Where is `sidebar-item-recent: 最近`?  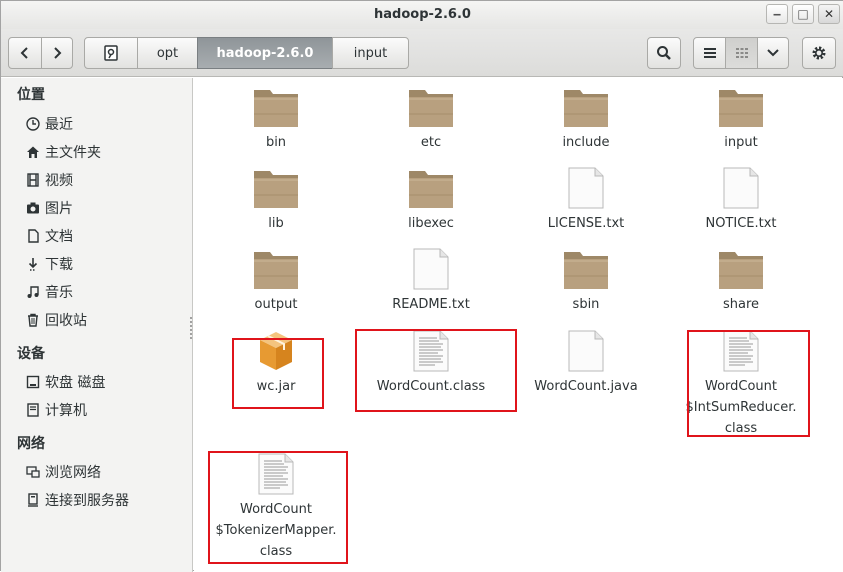
sidebar-item-recent: 最近 is located at coordinates (49, 124).